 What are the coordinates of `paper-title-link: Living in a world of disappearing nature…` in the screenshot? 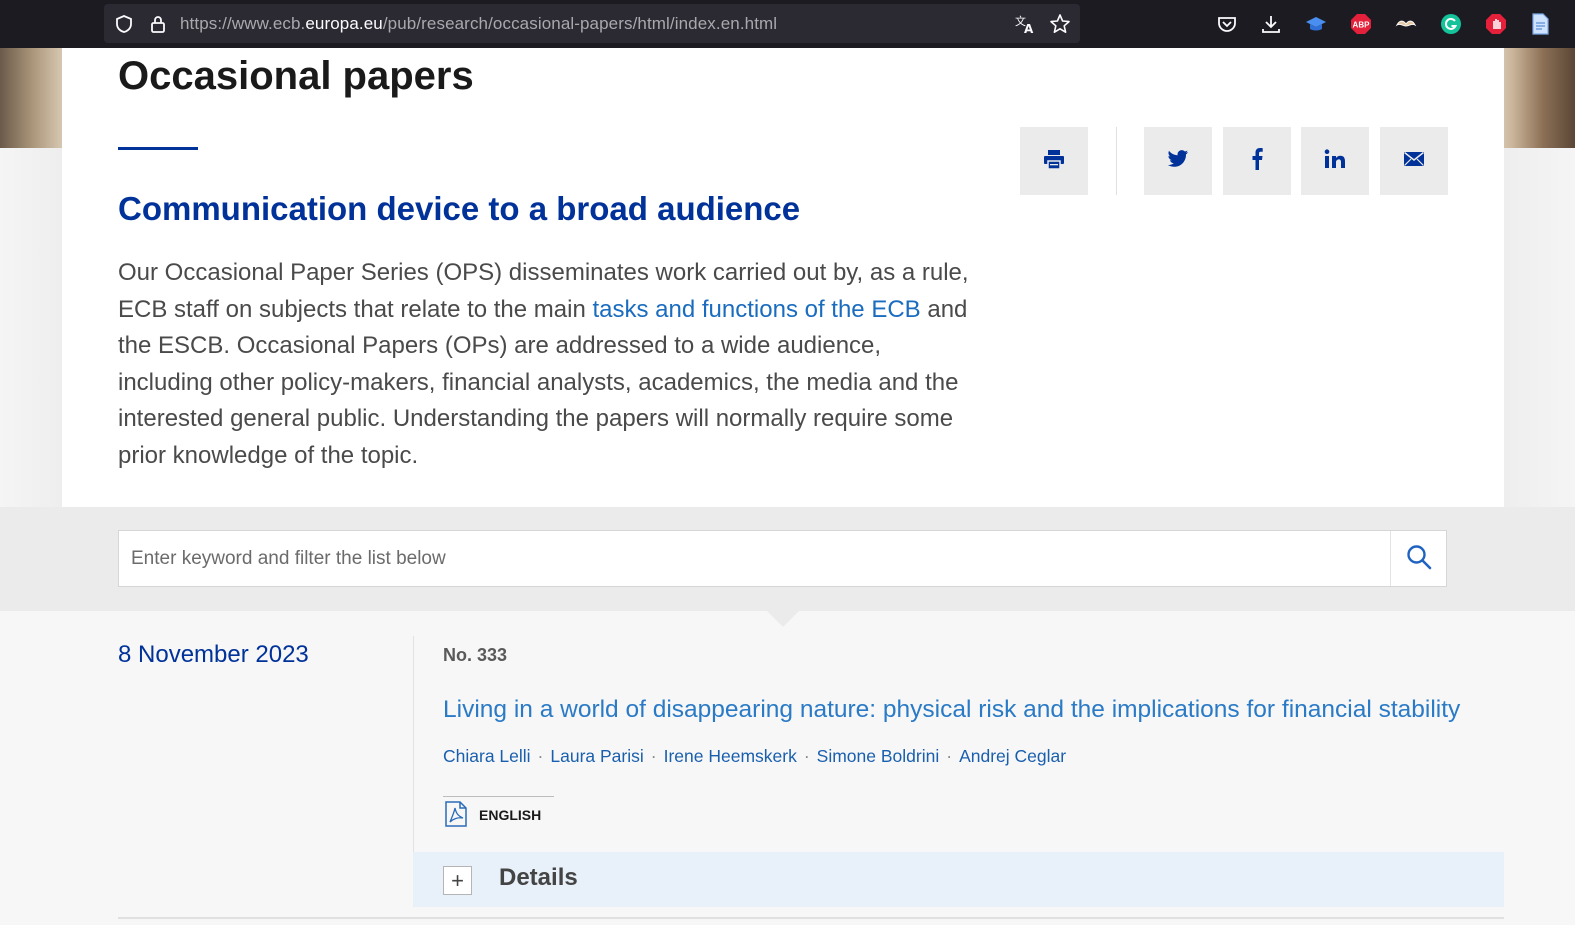 It's located at (951, 710).